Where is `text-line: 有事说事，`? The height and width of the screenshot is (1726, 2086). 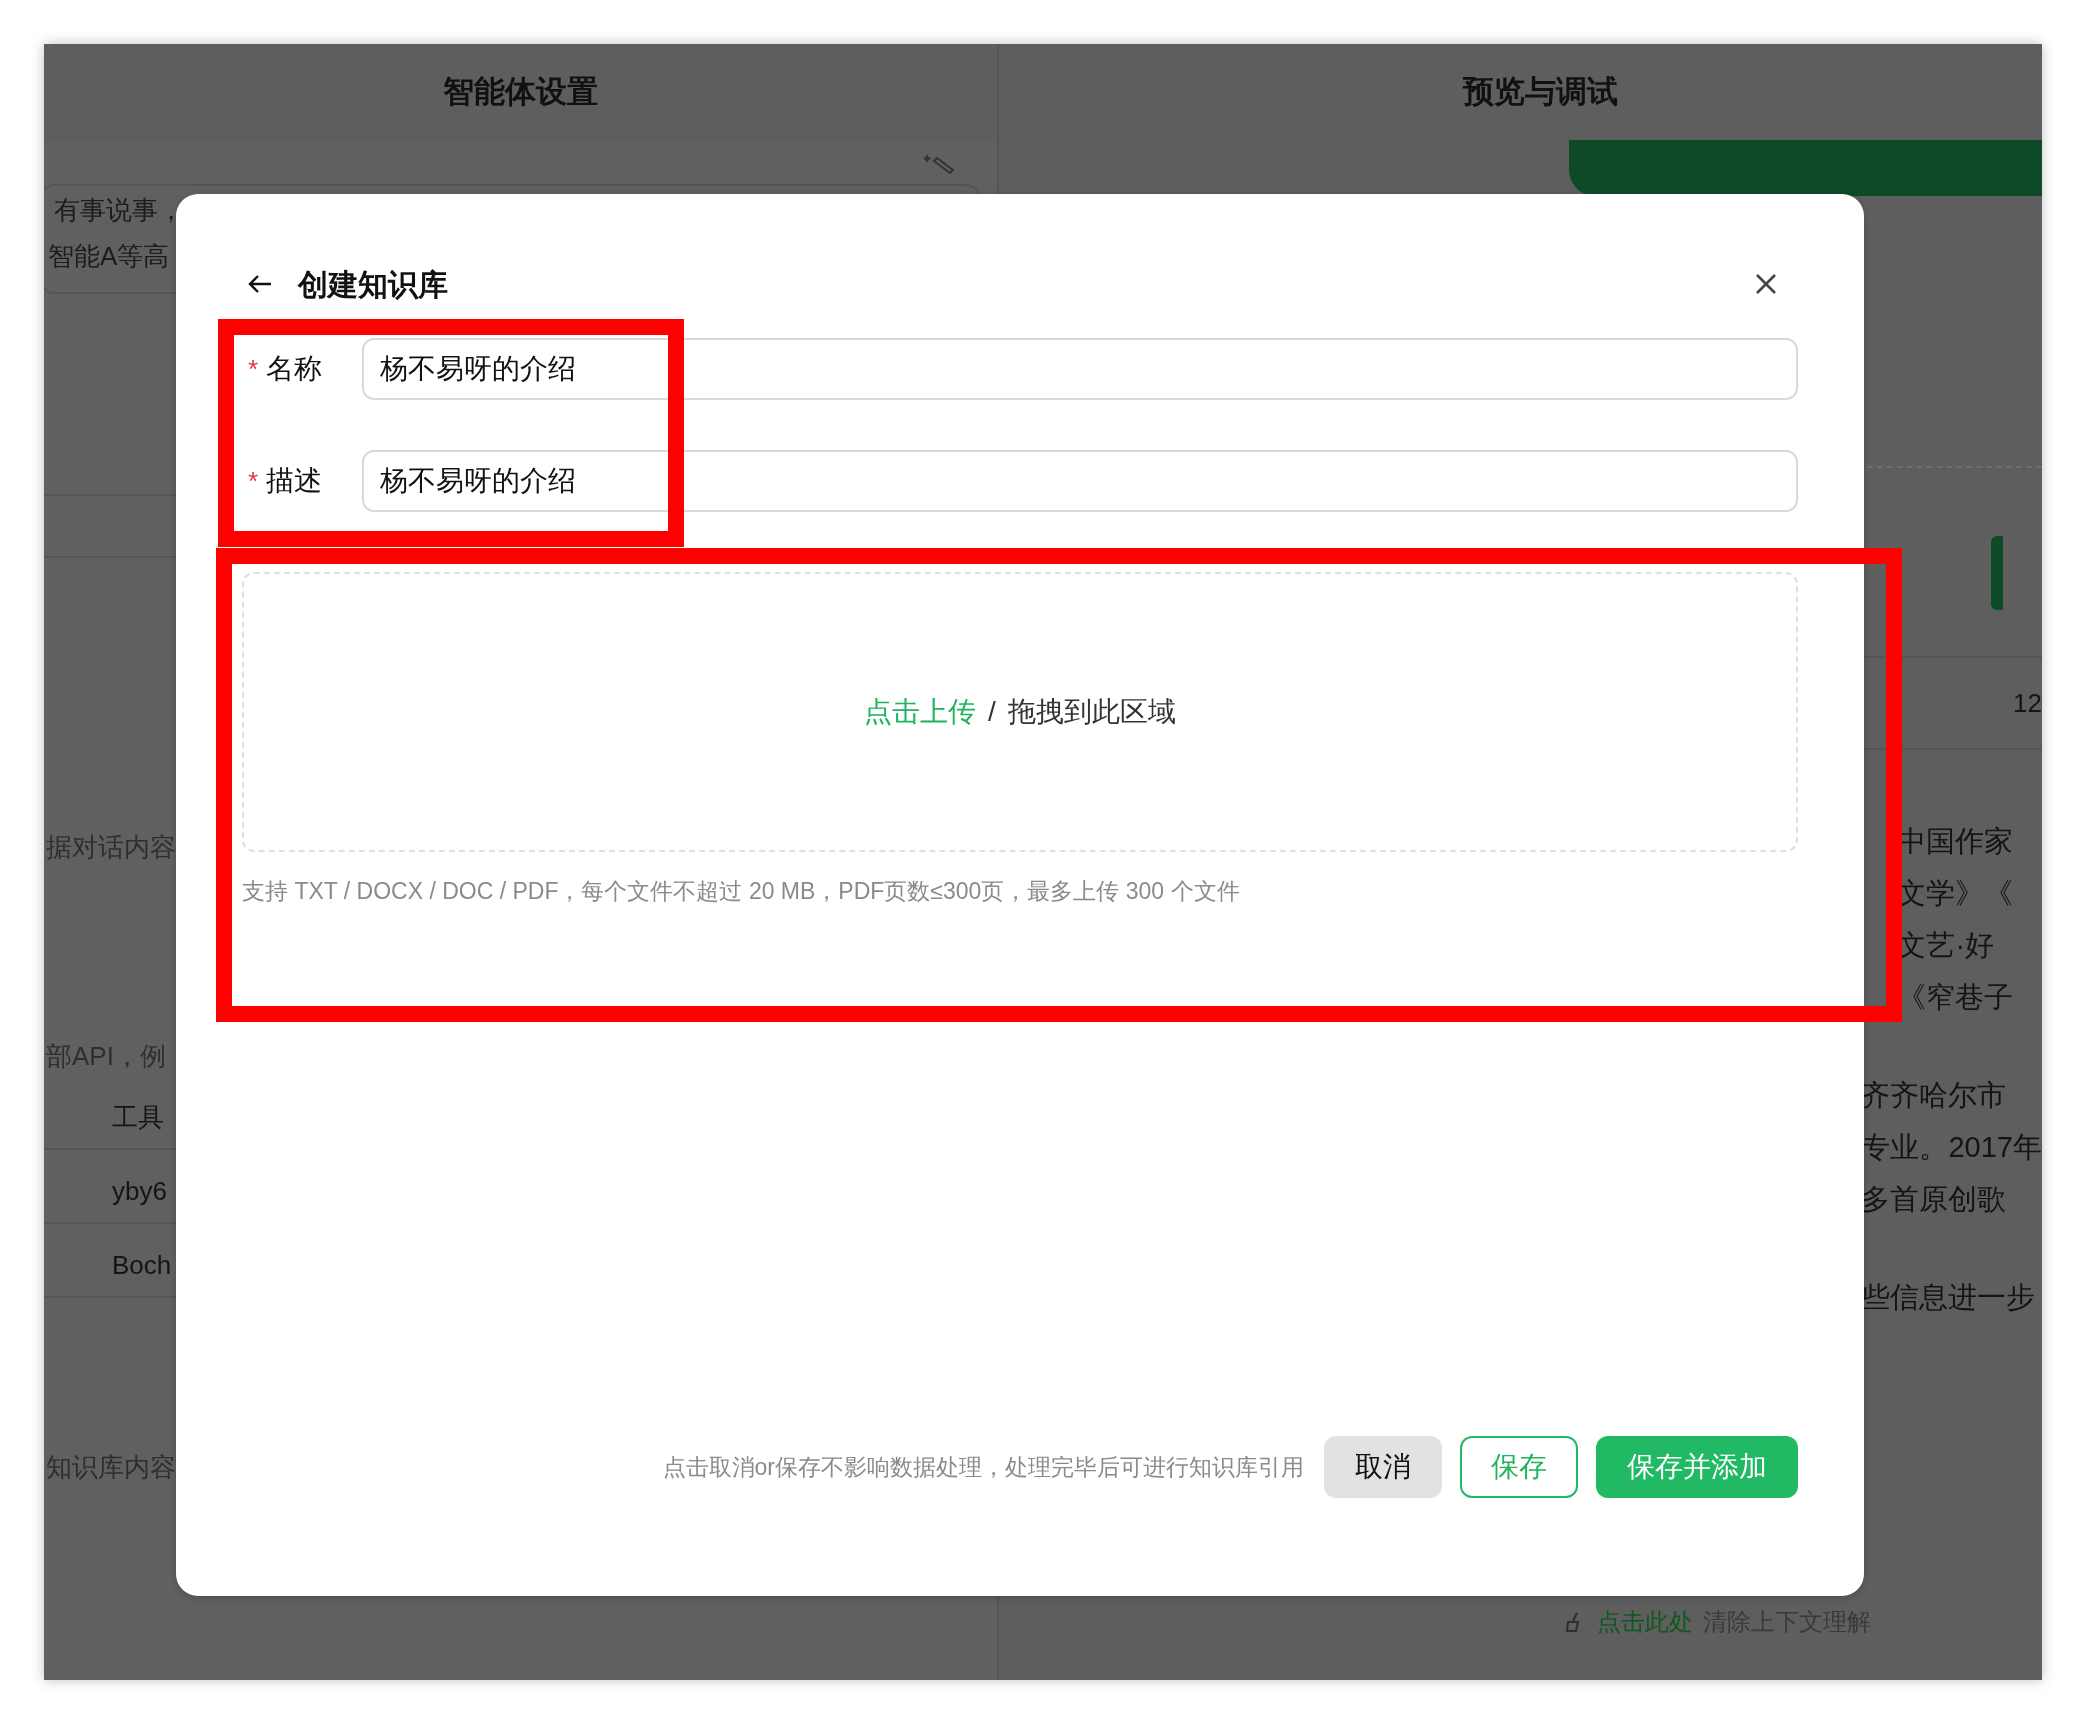
text-line: 有事说事， is located at coordinates (119, 210).